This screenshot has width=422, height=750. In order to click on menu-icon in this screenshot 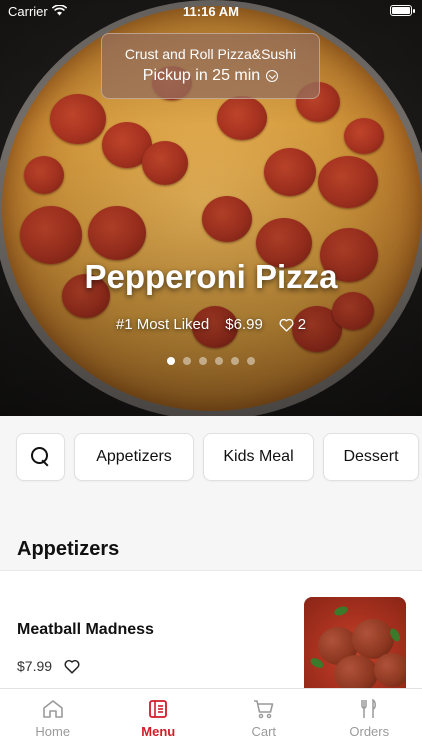, I will do `click(158, 709)`.